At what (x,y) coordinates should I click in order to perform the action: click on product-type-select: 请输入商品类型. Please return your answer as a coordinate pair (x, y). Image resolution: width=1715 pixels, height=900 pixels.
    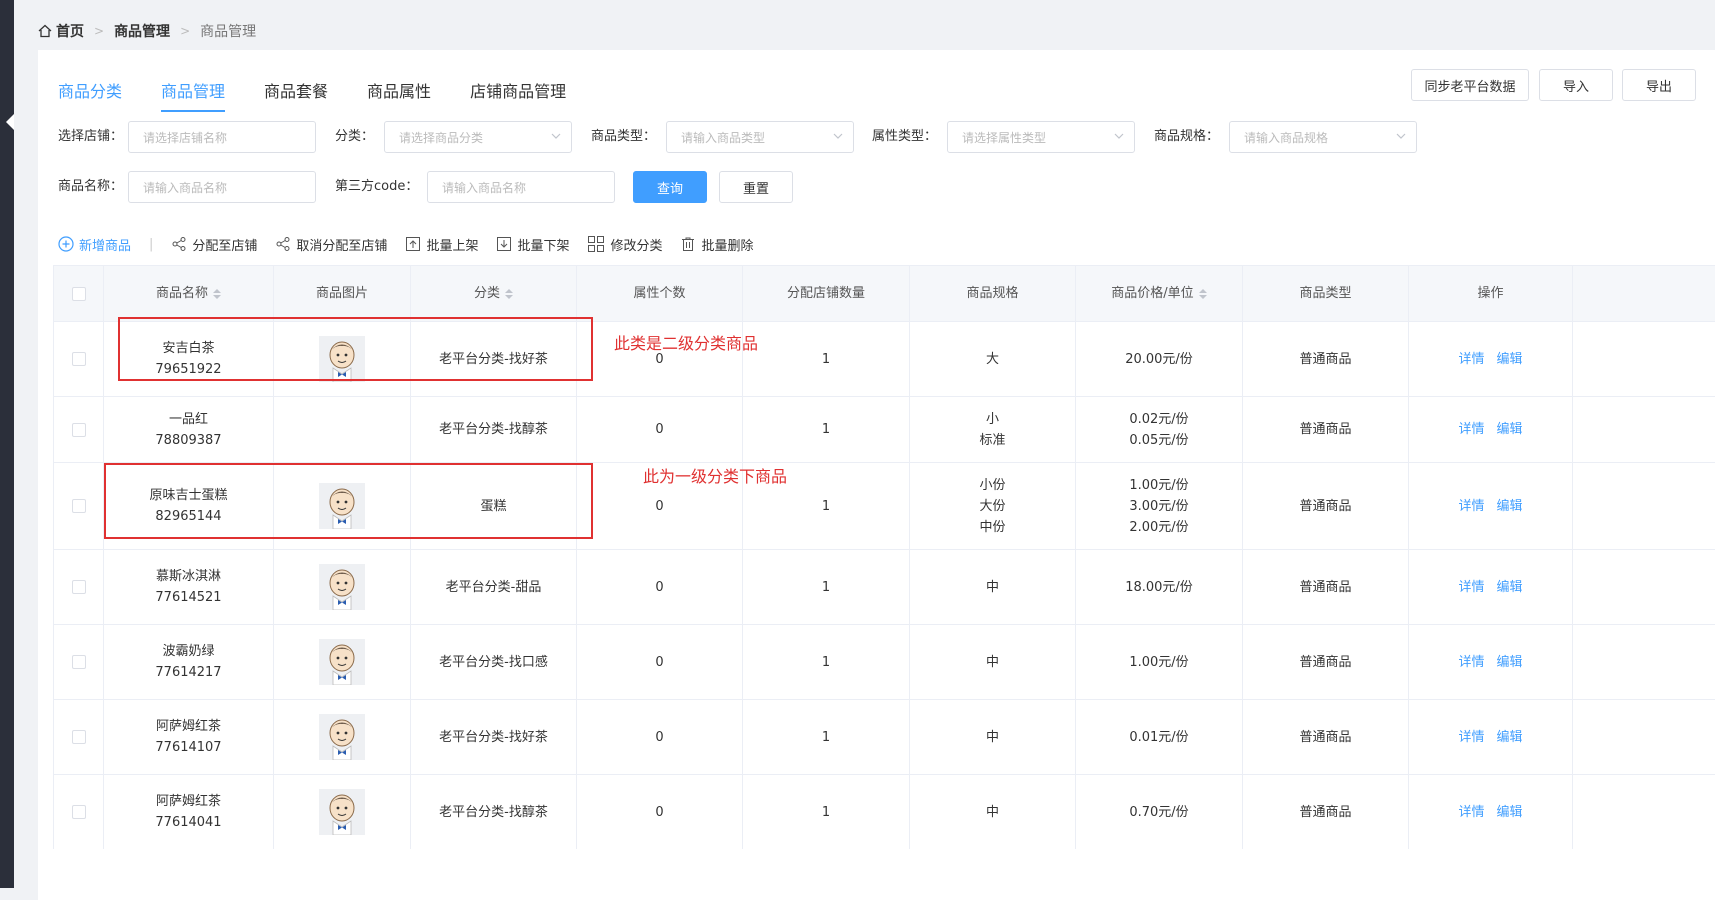
    Looking at the image, I should click on (760, 137).